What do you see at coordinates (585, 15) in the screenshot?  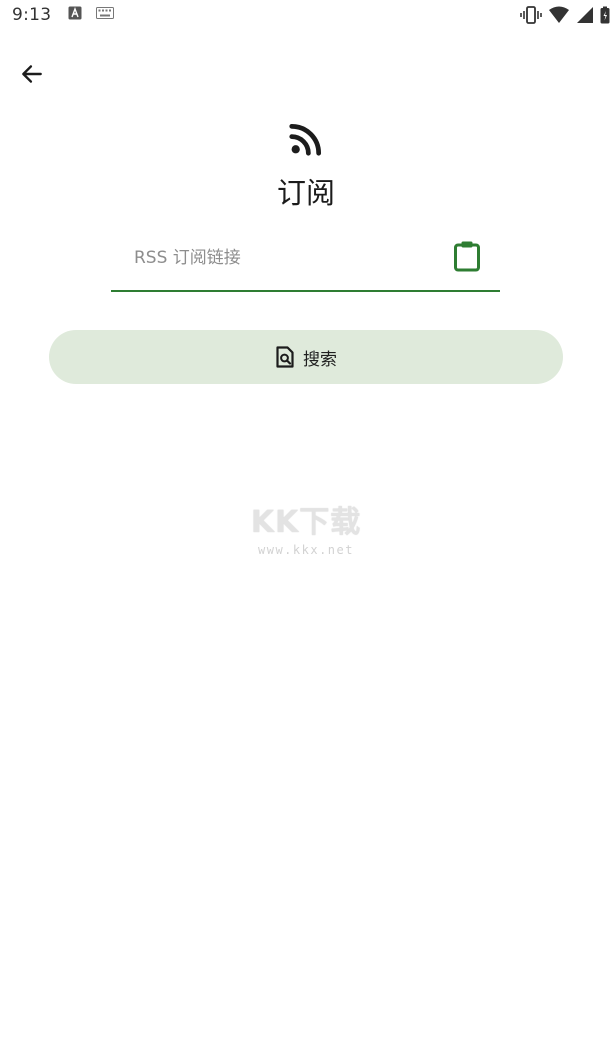 I see `cellular-signal-icon` at bounding box center [585, 15].